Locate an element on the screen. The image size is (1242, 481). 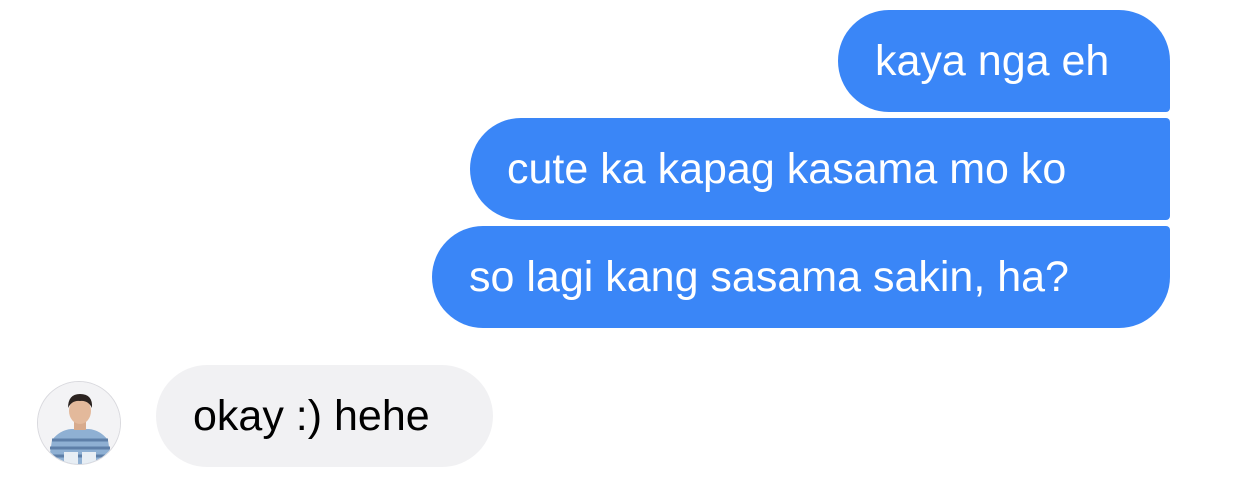
received-message-bubble: okay :) hehe is located at coordinates (324, 416).